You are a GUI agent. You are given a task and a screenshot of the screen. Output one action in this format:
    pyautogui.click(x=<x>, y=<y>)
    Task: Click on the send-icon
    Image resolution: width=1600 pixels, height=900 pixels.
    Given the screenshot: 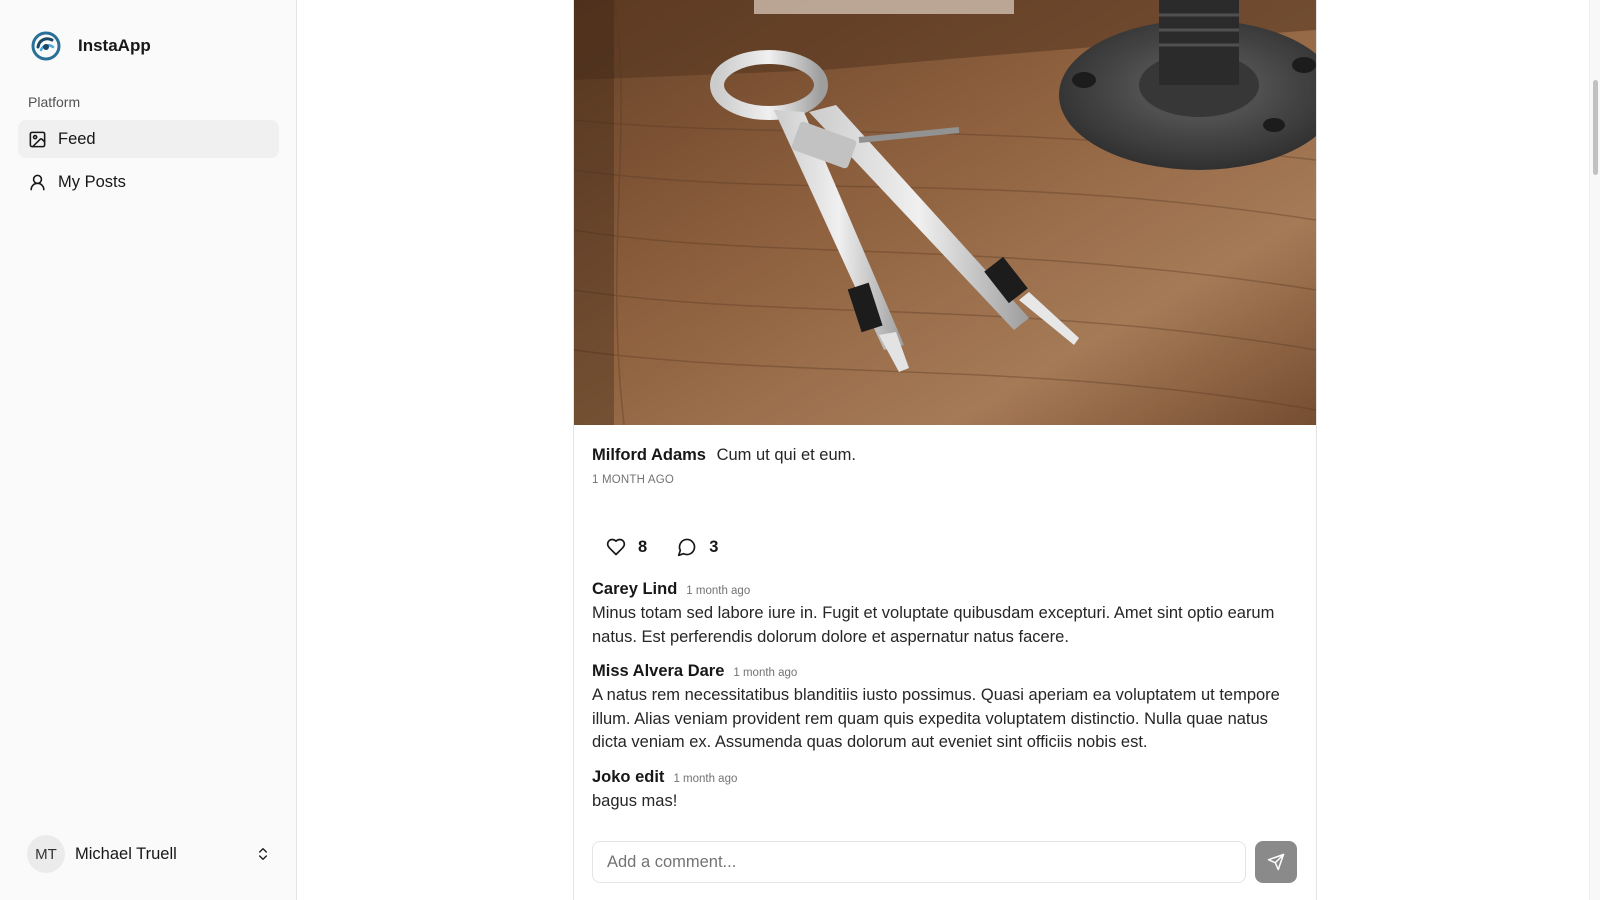 What is the action you would take?
    pyautogui.click(x=1276, y=862)
    